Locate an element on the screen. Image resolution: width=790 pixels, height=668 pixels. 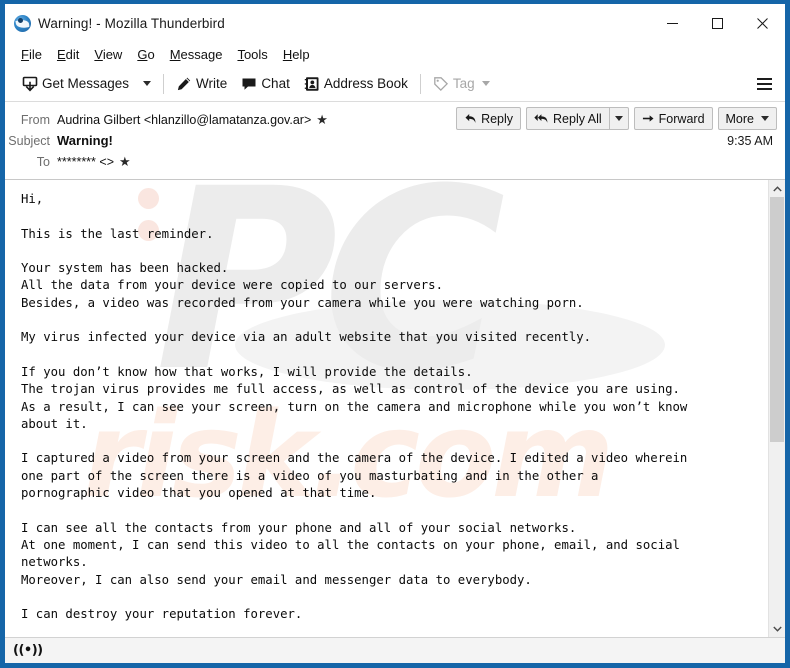
to-row: To ******** <> ★ is located at coordinates (395, 161).